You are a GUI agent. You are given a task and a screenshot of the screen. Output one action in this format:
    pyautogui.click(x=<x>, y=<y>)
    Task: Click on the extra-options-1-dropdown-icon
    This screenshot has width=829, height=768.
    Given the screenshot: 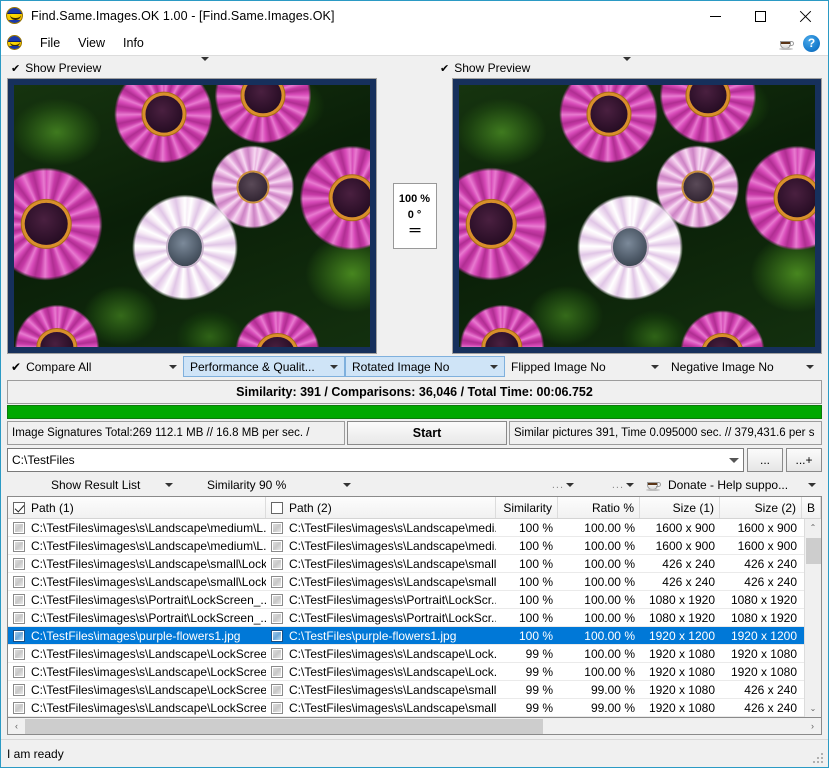 What is the action you would take?
    pyautogui.click(x=570, y=484)
    